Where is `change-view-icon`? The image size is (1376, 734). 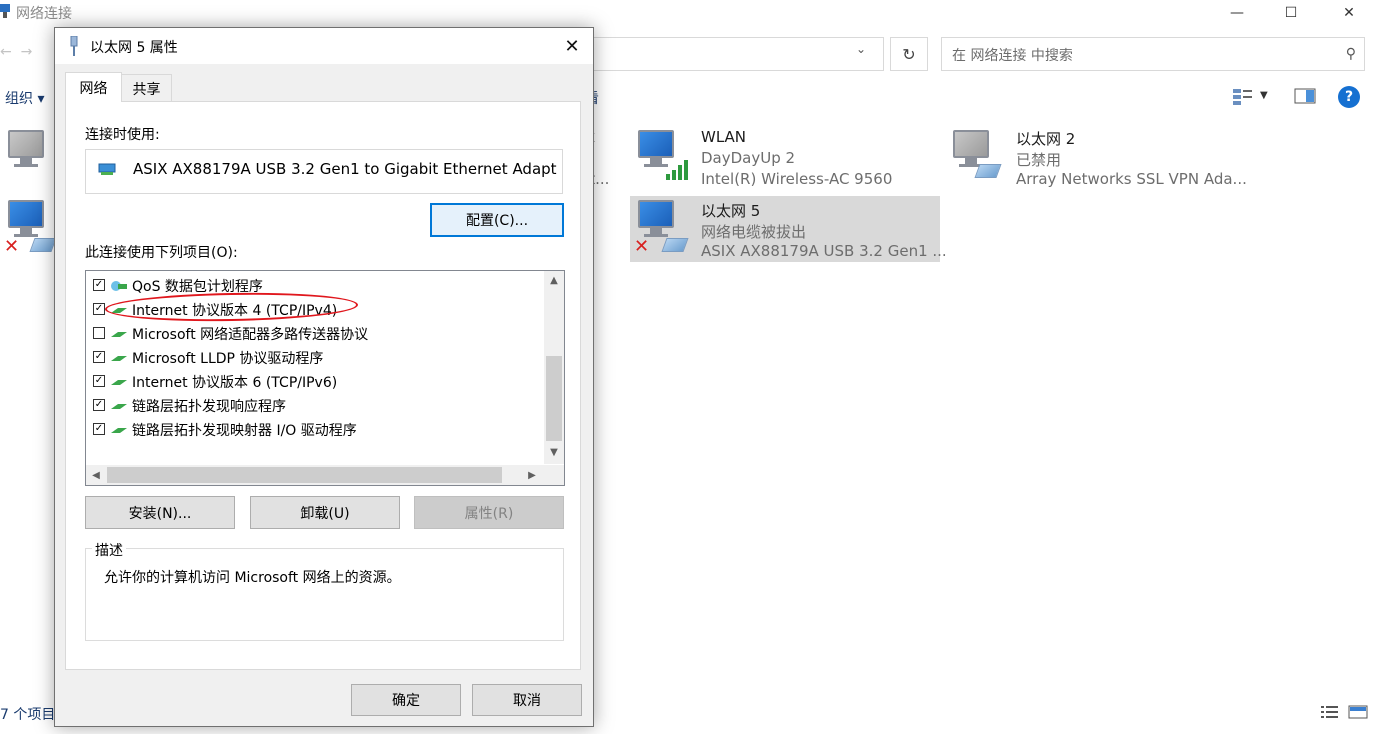 change-view-icon is located at coordinates (1243, 96).